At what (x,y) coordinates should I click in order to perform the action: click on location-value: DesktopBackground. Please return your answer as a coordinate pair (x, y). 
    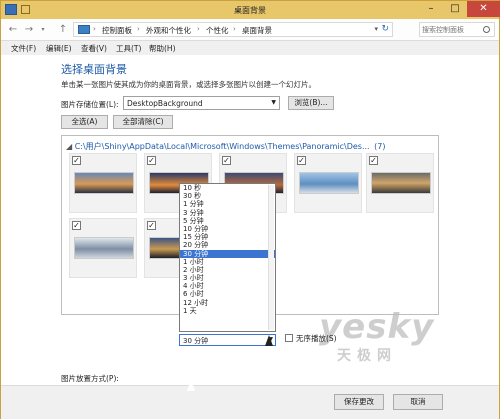
    Looking at the image, I should click on (165, 103).